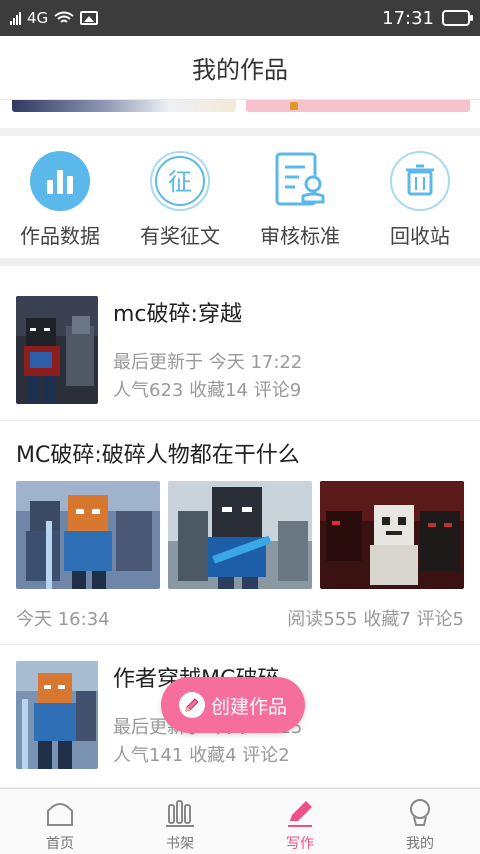  Describe the element at coordinates (60, 814) in the screenshot. I see `home-icon` at that location.